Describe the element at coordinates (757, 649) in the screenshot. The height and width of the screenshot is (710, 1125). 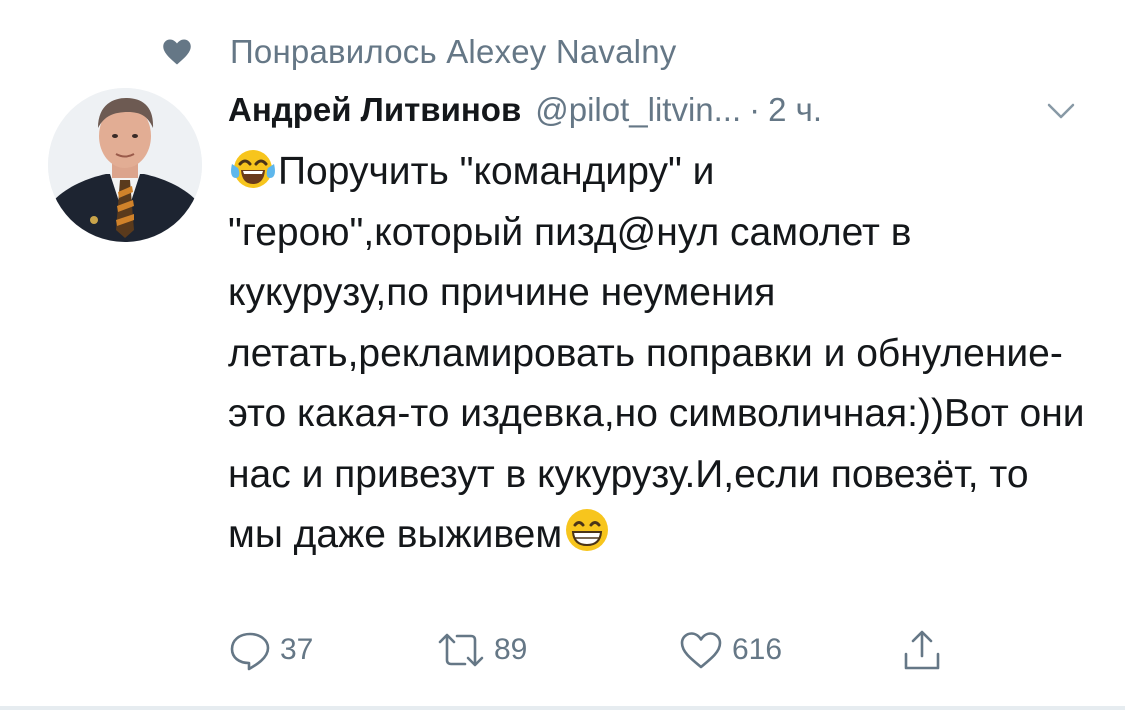
I see `like-count: 616` at that location.